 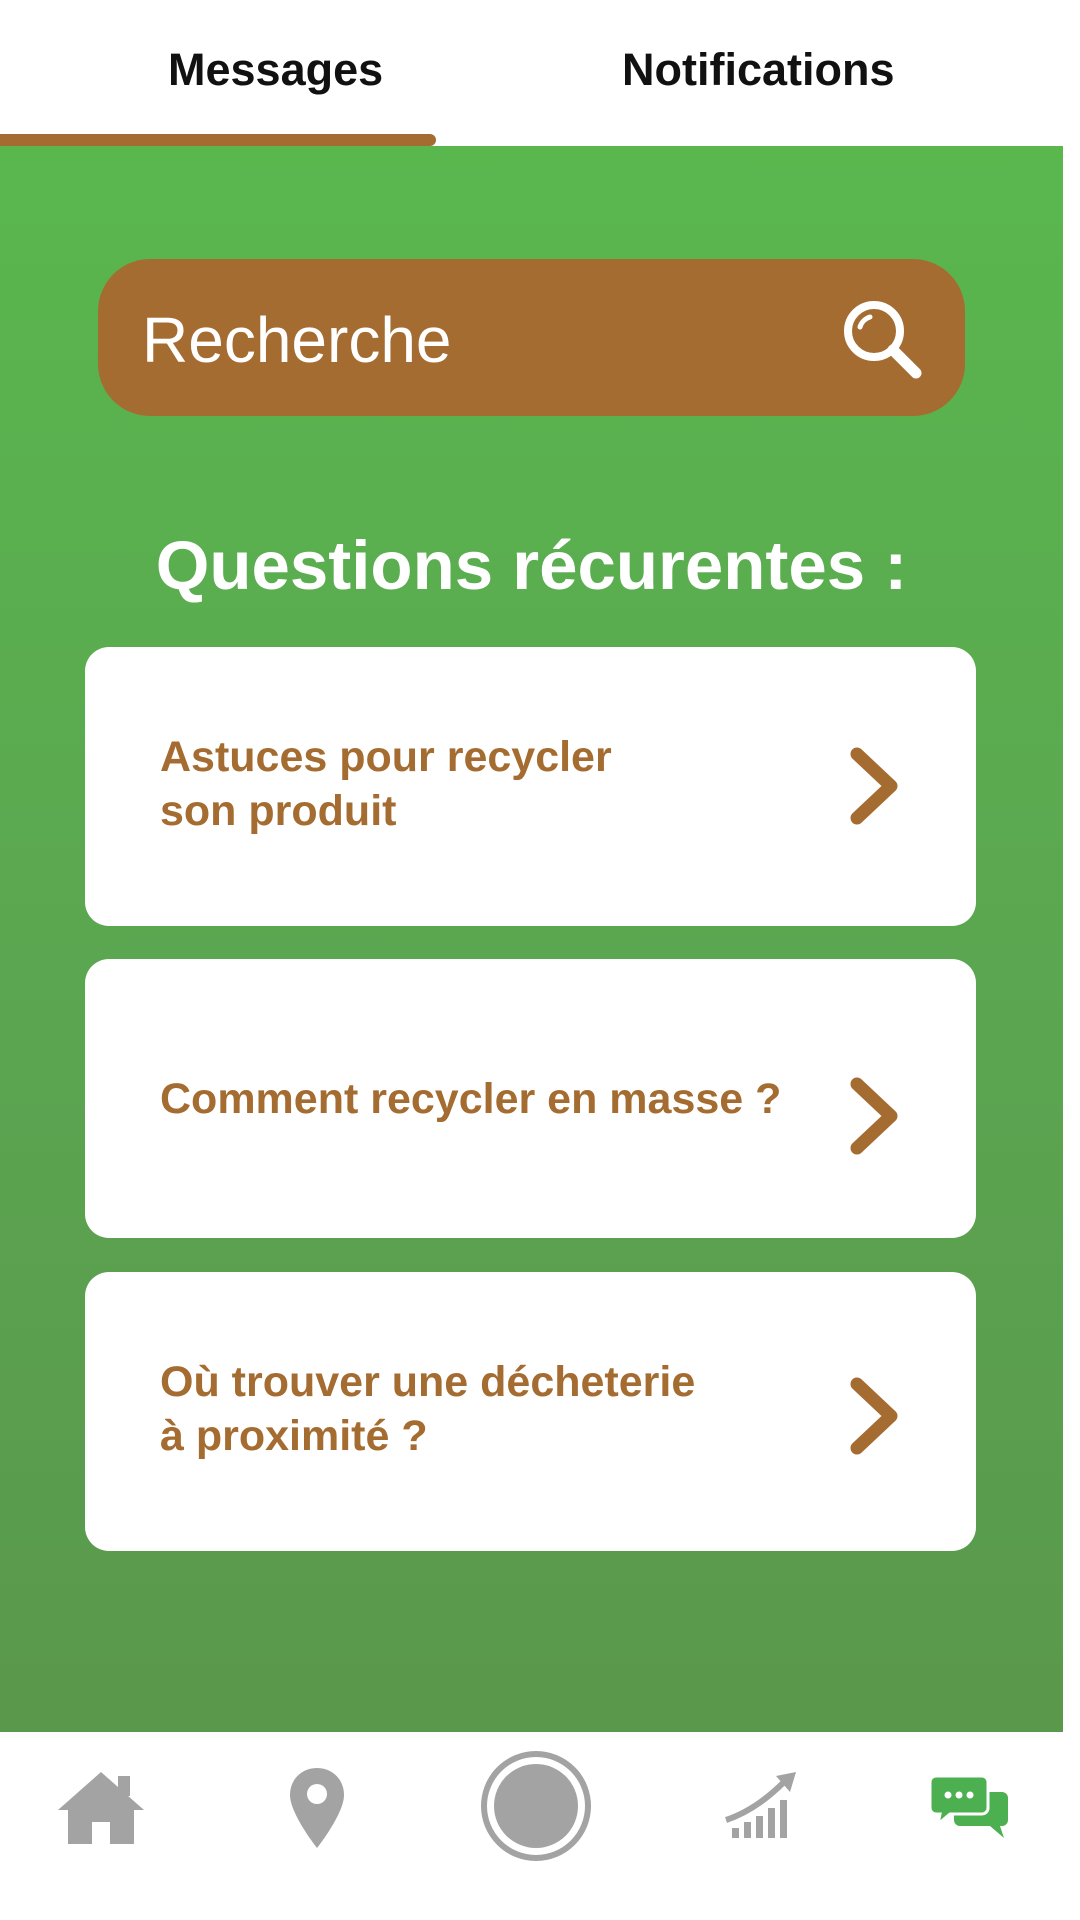 I want to click on question-card-bulk-recycle: Comment recycler en masse ?, so click(x=530, y=1098).